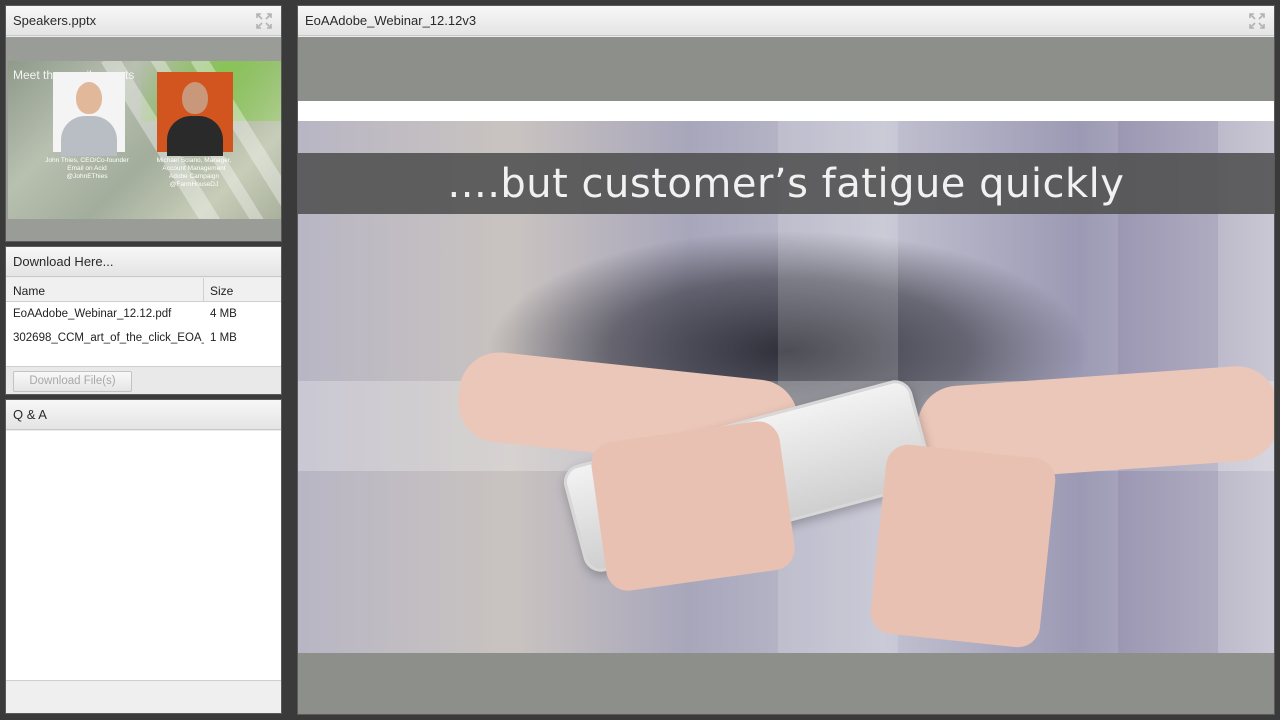  I want to click on column-header-size: Size, so click(221, 289).